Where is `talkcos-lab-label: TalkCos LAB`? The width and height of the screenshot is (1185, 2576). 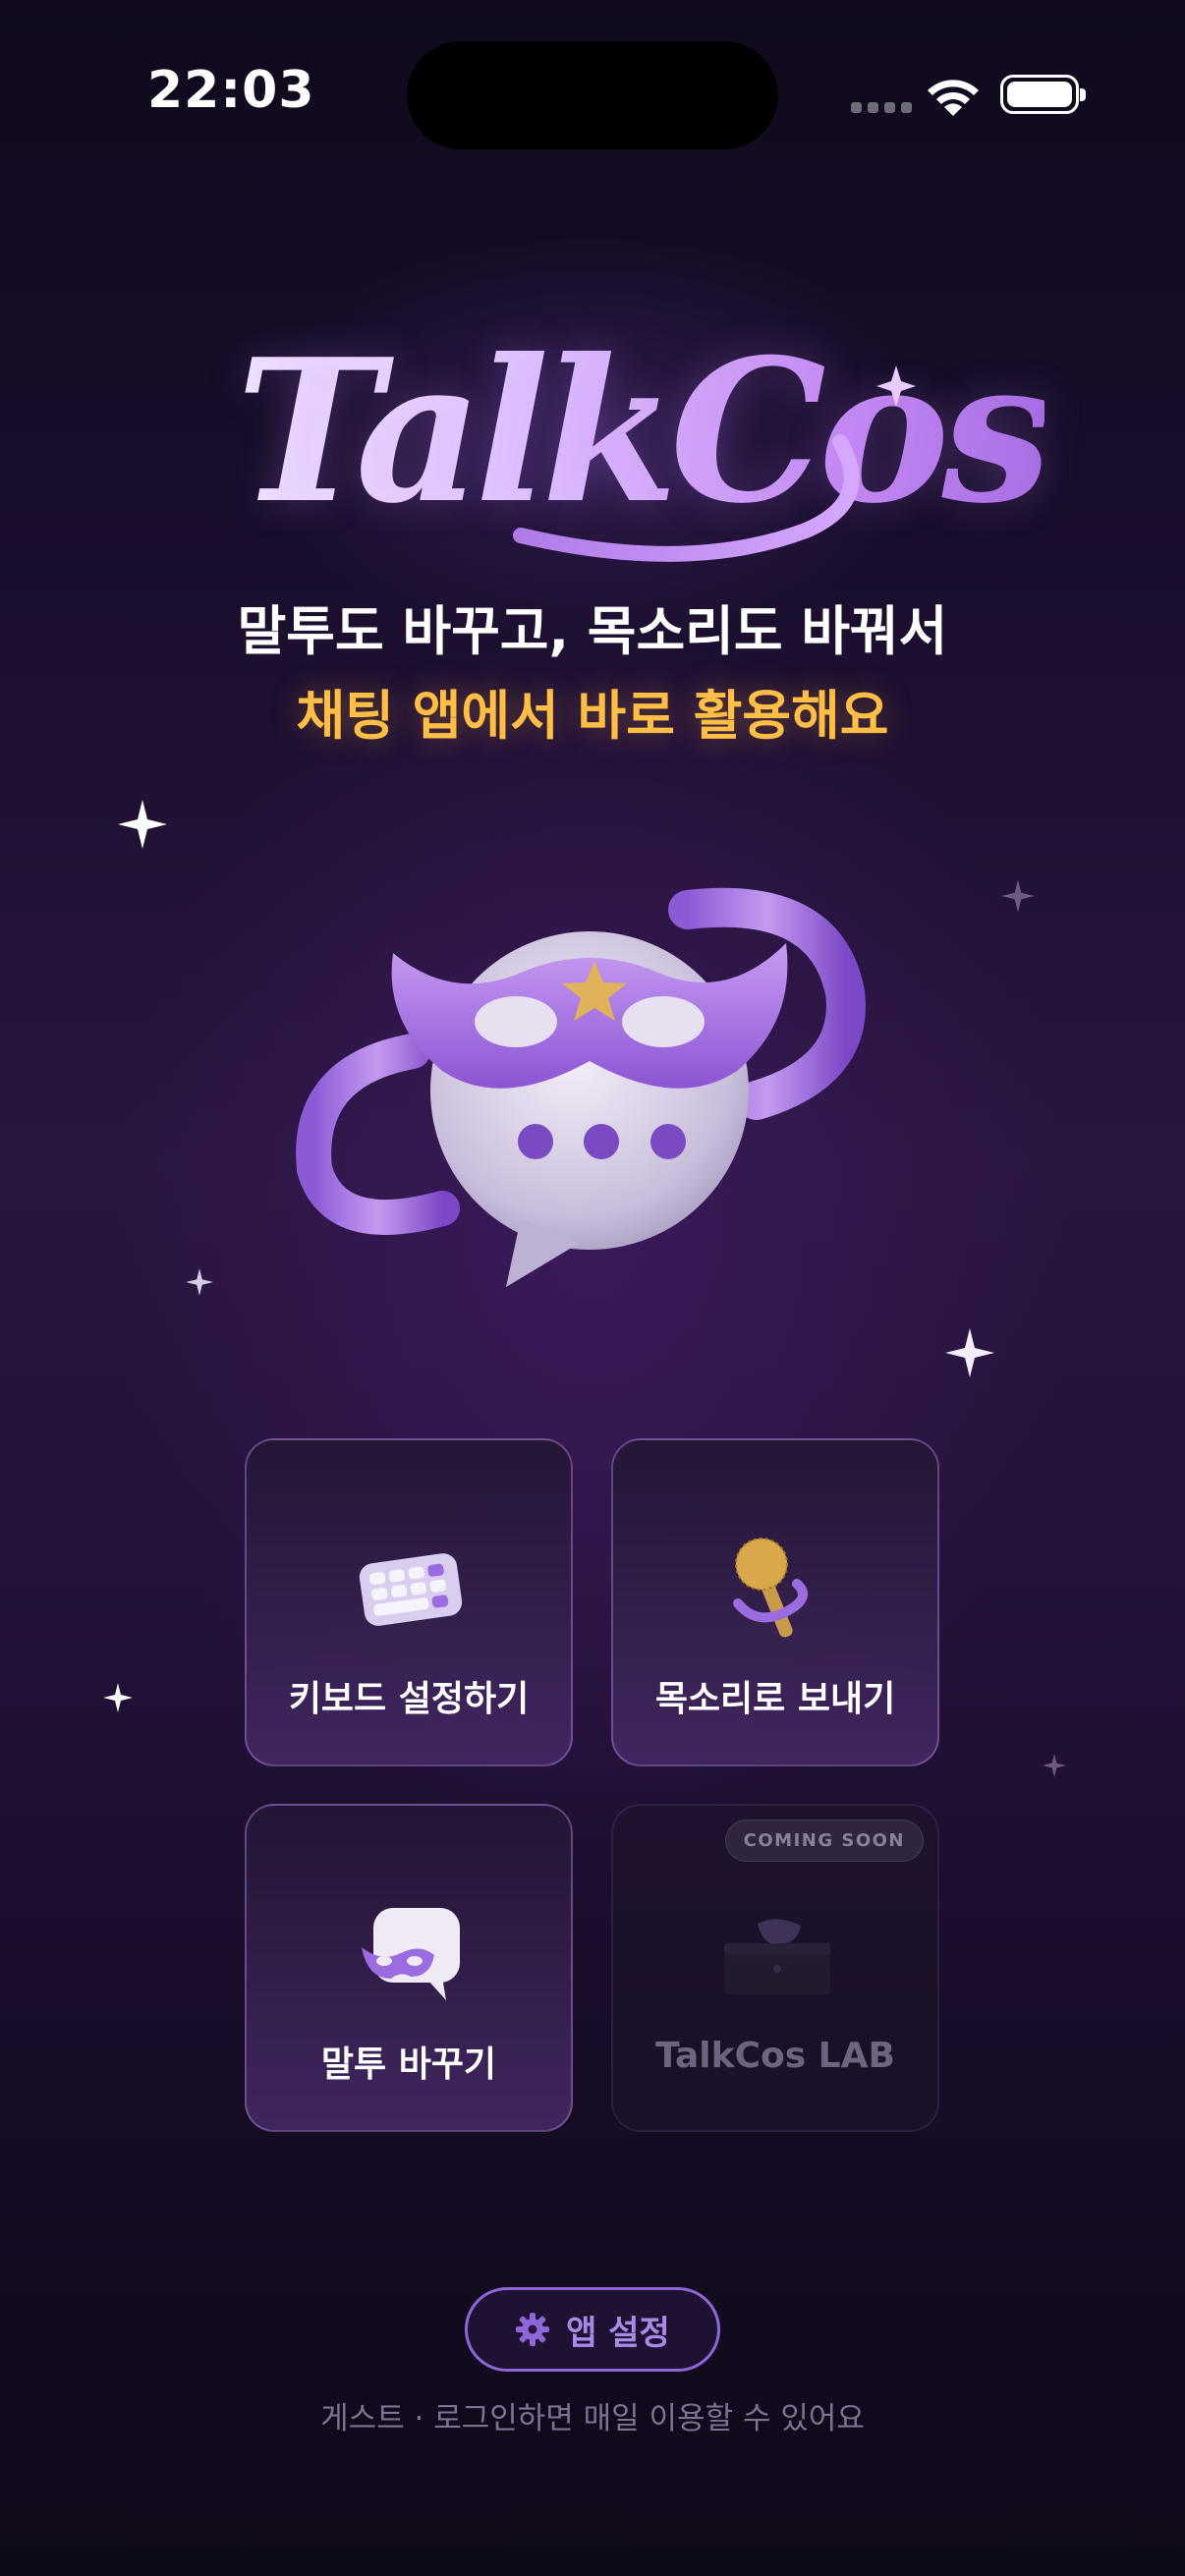
talkcos-lab-label: TalkCos LAB is located at coordinates (775, 2056).